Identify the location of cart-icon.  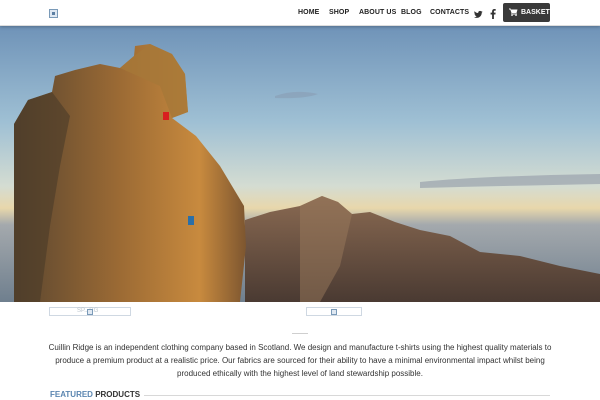
(513, 13).